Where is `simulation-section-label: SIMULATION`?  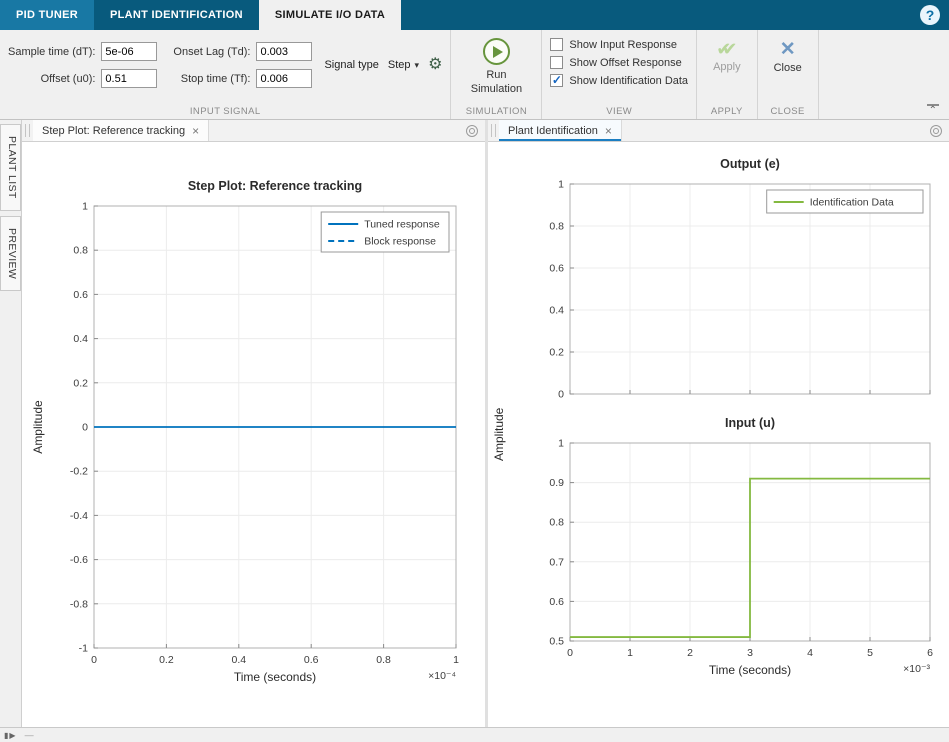
simulation-section-label: SIMULATION is located at coordinates (496, 111).